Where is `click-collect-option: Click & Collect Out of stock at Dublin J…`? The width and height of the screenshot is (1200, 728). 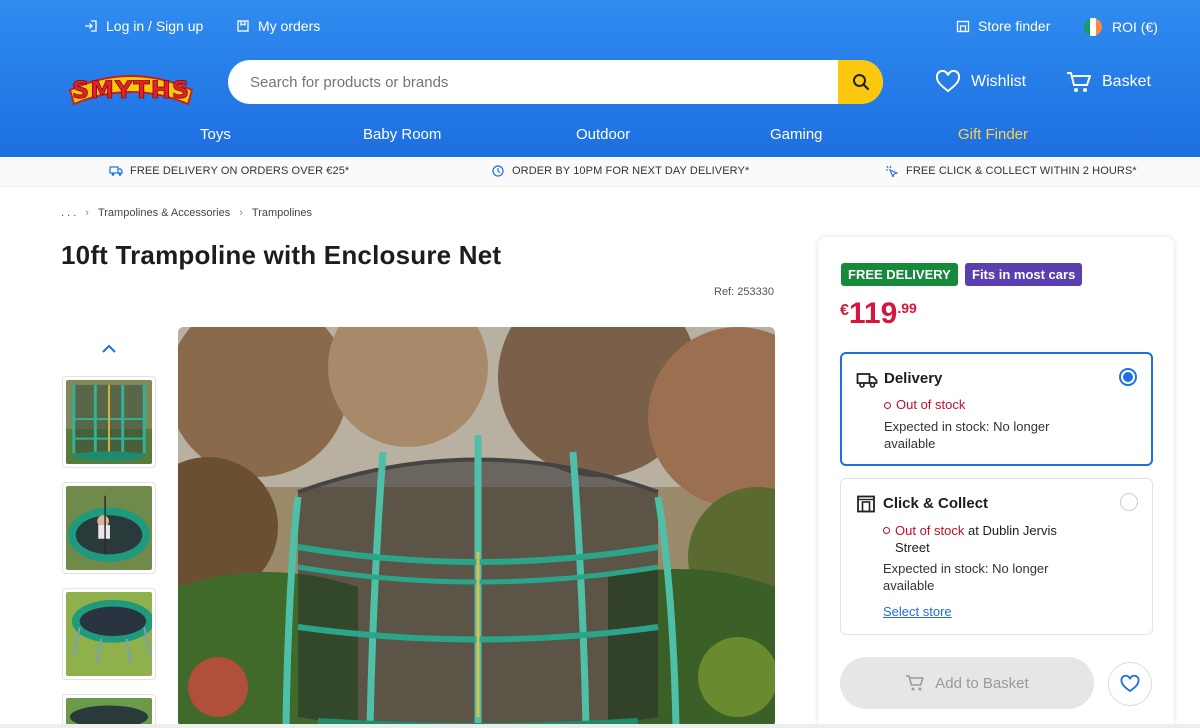
click-collect-option: Click & Collect Out of stock at Dublin J… is located at coordinates (996, 556).